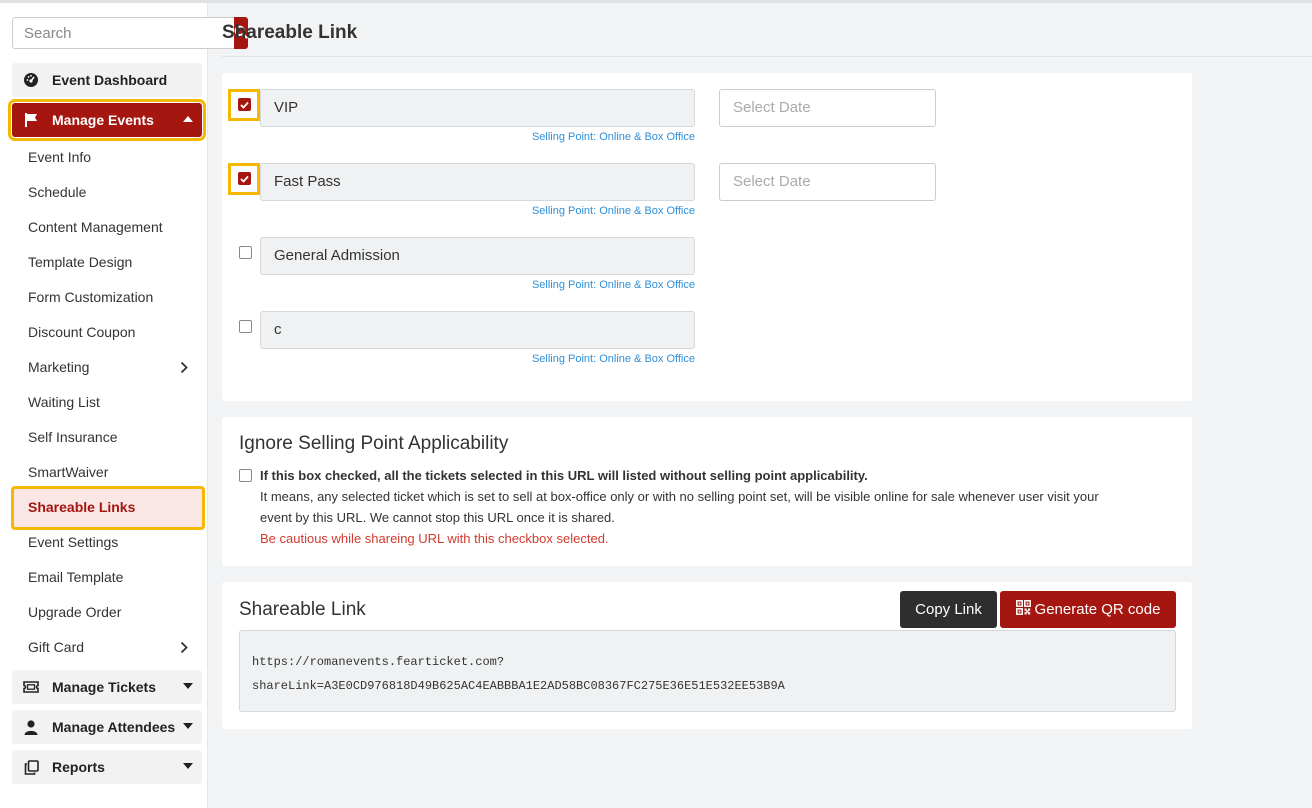  Describe the element at coordinates (948, 609) in the screenshot. I see `copy-link-button: Copy Link` at that location.